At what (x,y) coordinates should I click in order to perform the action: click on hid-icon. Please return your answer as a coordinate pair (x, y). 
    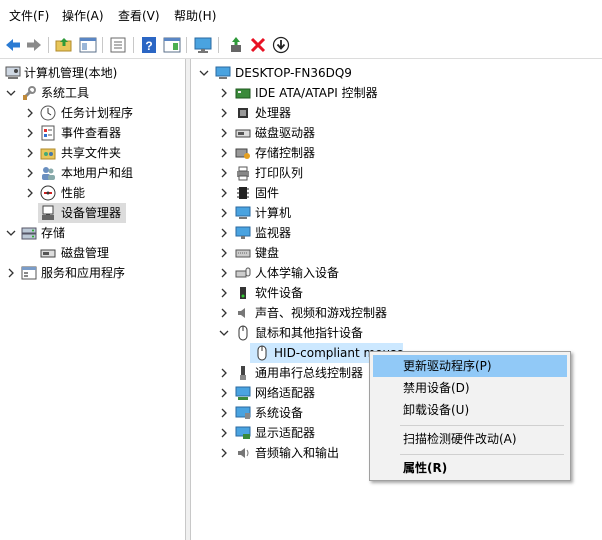
    Looking at the image, I should click on (243, 272).